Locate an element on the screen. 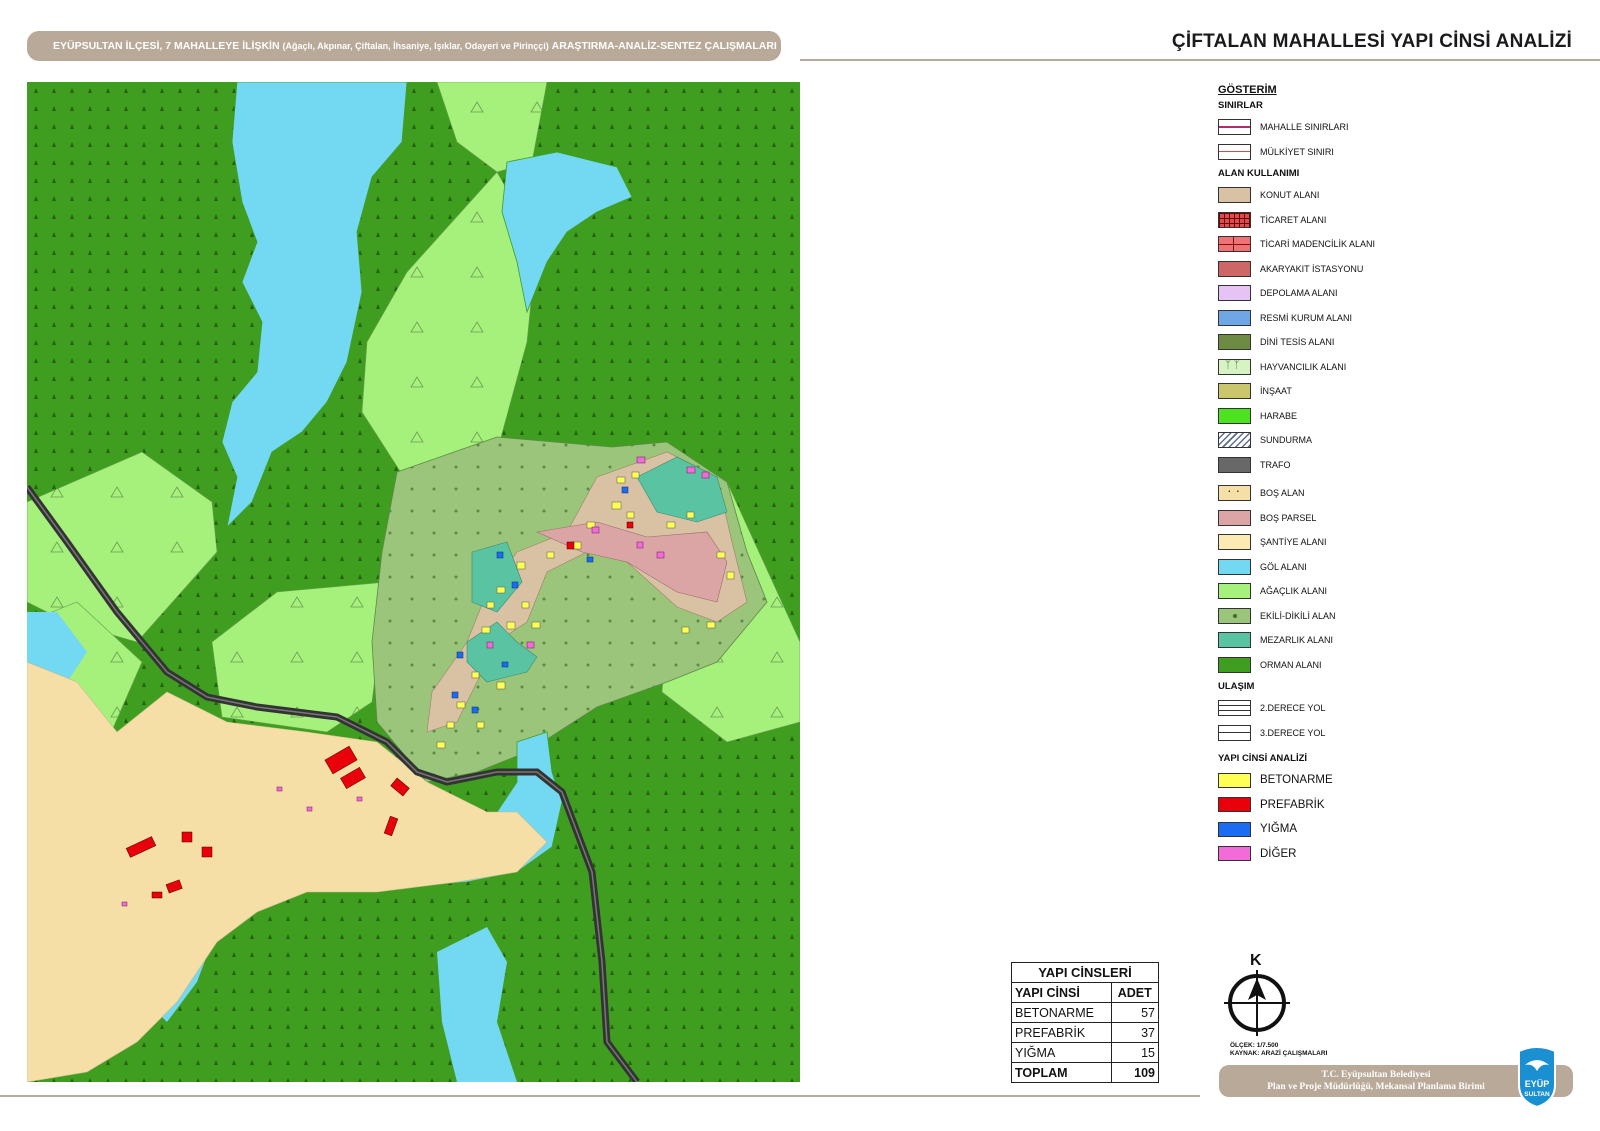 The image size is (1600, 1131). legend-label: DİNİ TESİS ALANI is located at coordinates (1297, 342).